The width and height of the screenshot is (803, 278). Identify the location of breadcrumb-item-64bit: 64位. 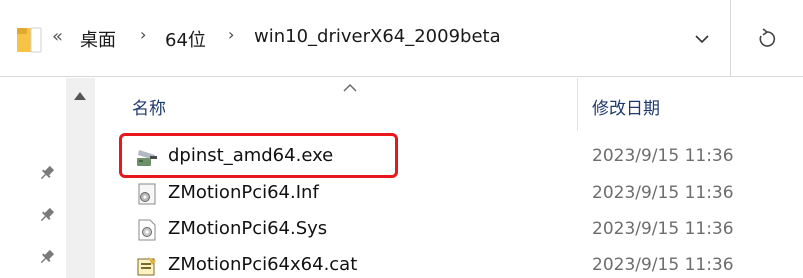
(185, 39).